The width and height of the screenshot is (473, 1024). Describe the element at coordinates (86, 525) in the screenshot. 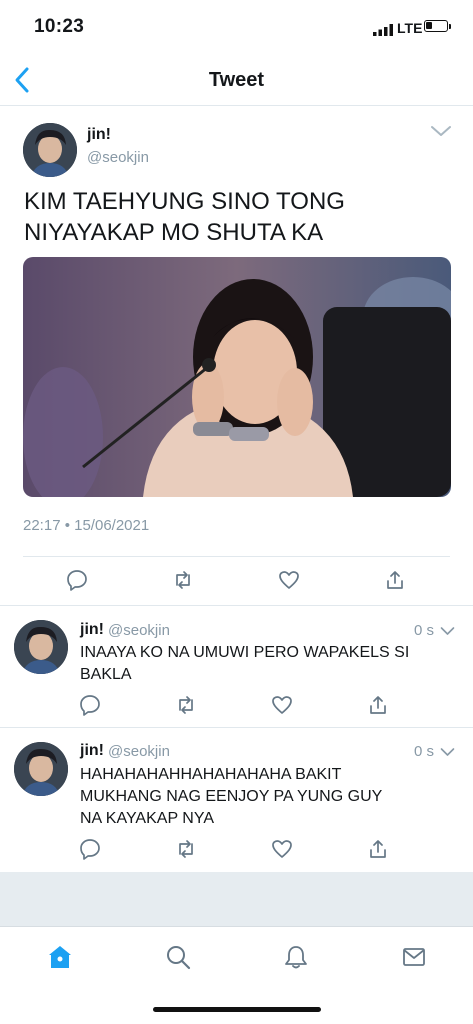

I see `tweet-timestamp: 22:17 • 15/06/2021` at that location.